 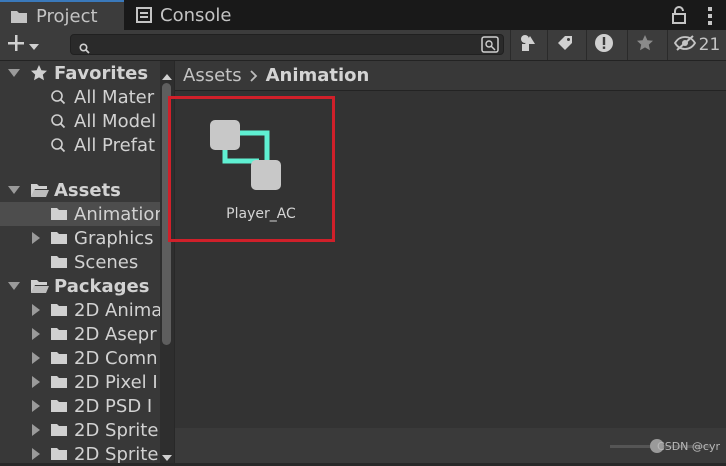 I want to click on tree-item-label: Scenes, so click(x=106, y=262).